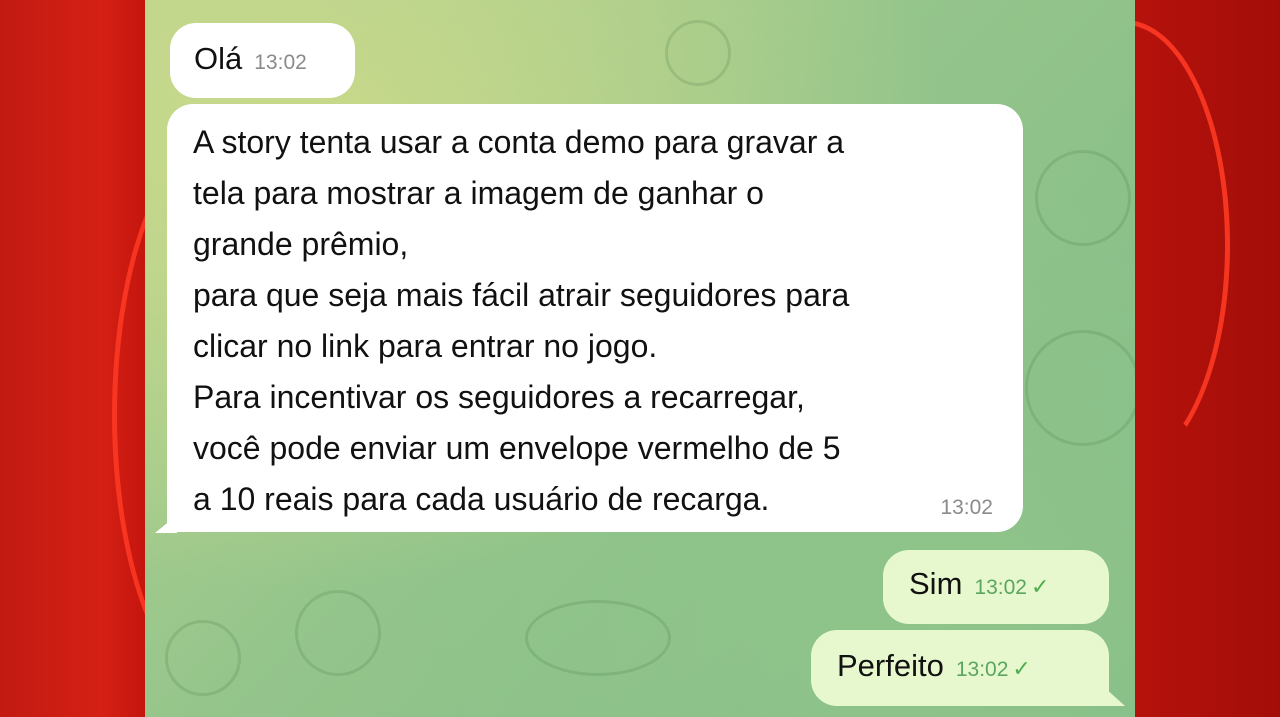  I want to click on message-bubble-outgoing: Perfeito 13:02 ✓, so click(960, 668).